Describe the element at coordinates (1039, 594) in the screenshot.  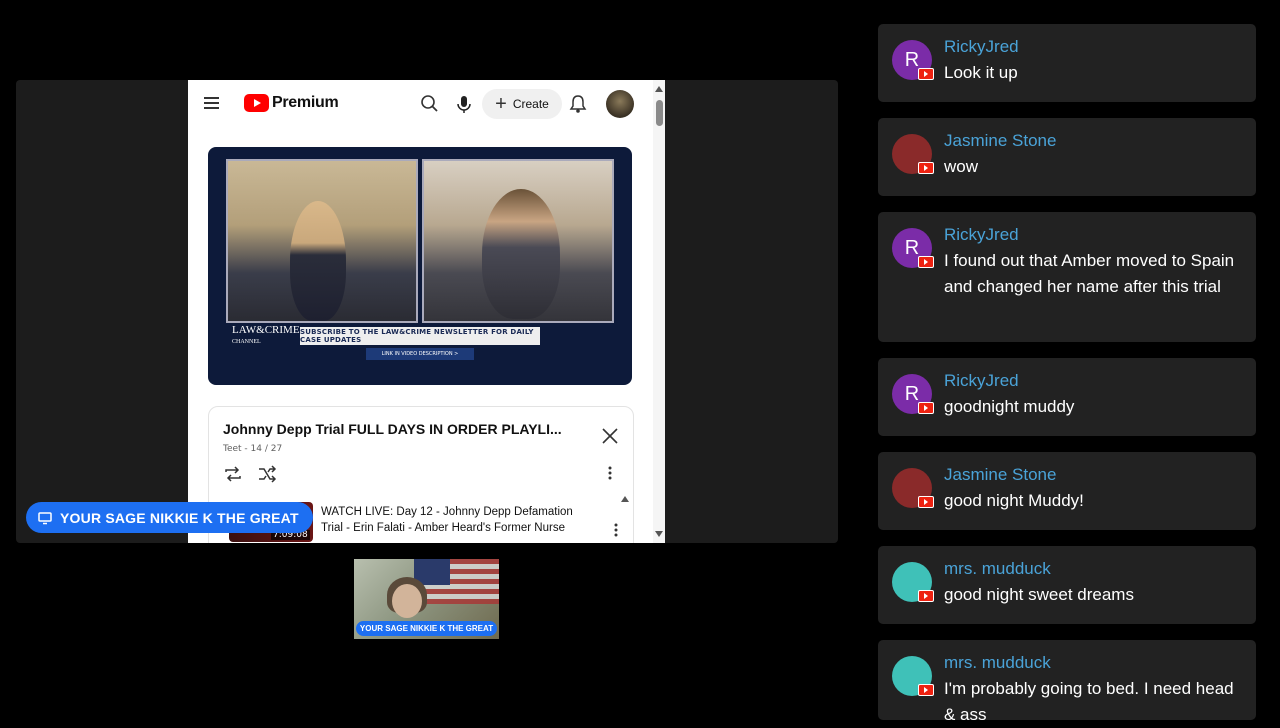
I see `chat-text: good night sweet dreams` at that location.